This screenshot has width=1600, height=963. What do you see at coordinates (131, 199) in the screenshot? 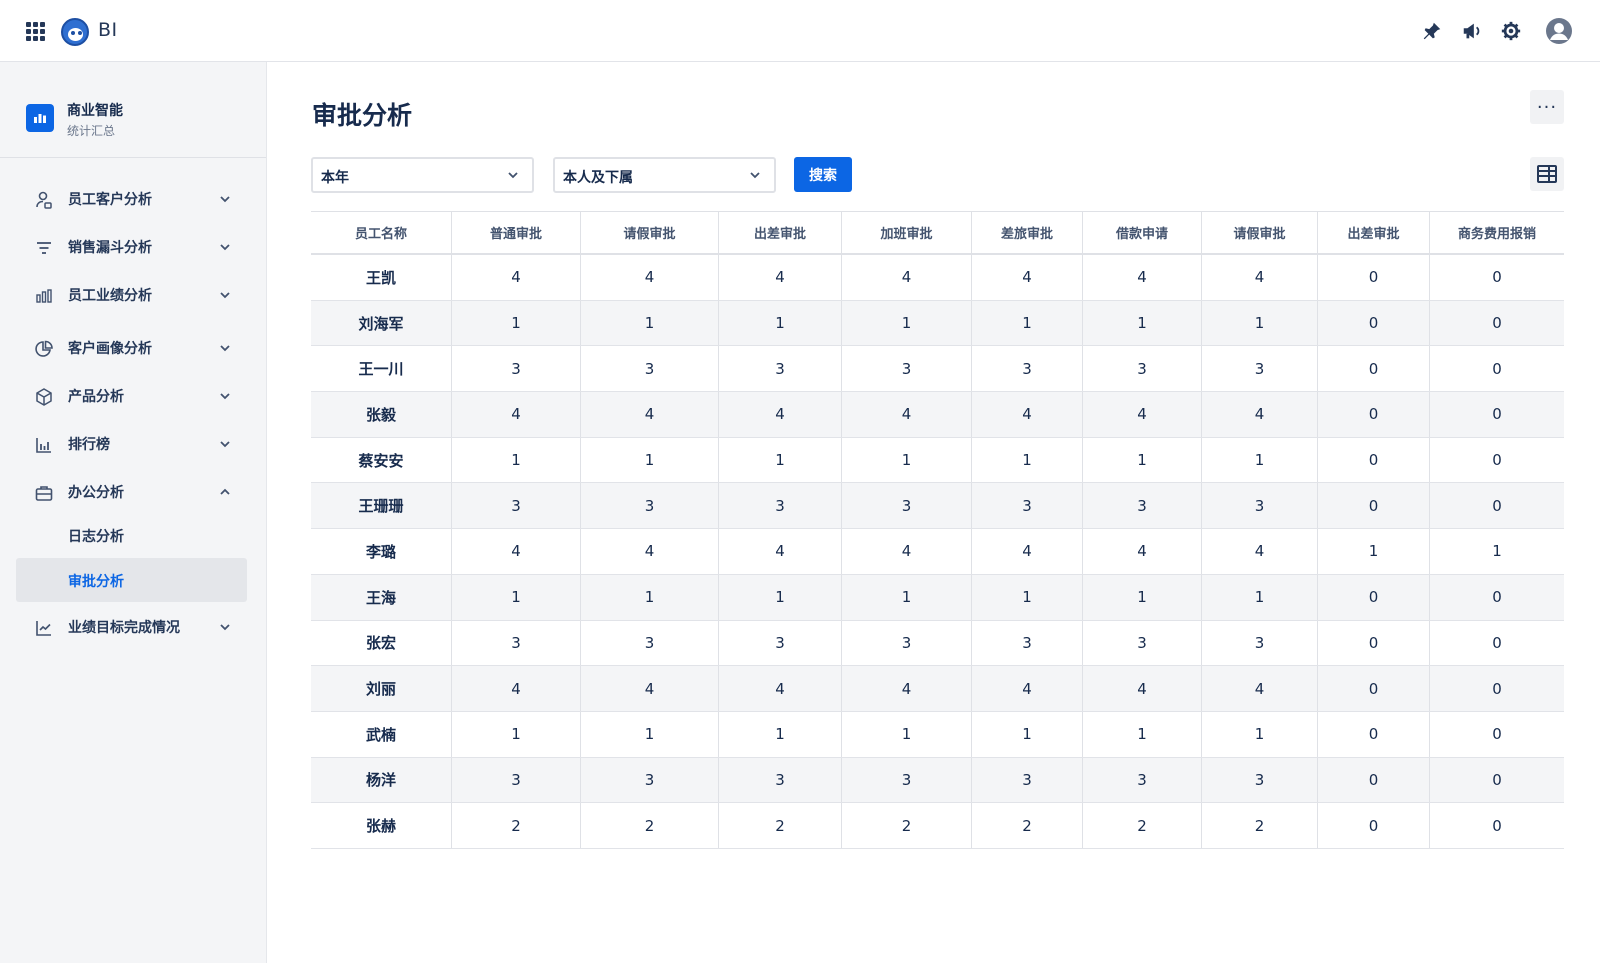
I see `sidebar-item-employee-customer: 员工客户分析` at bounding box center [131, 199].